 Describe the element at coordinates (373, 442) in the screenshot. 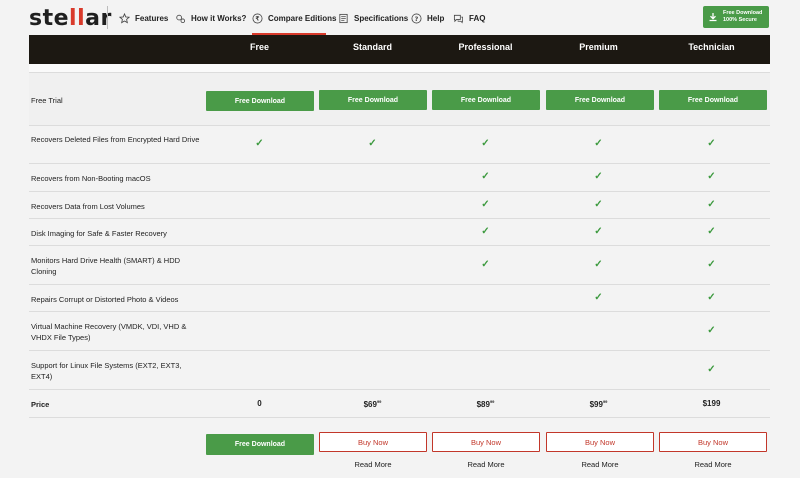

I see `buy-now-standard-button: Buy Now` at that location.